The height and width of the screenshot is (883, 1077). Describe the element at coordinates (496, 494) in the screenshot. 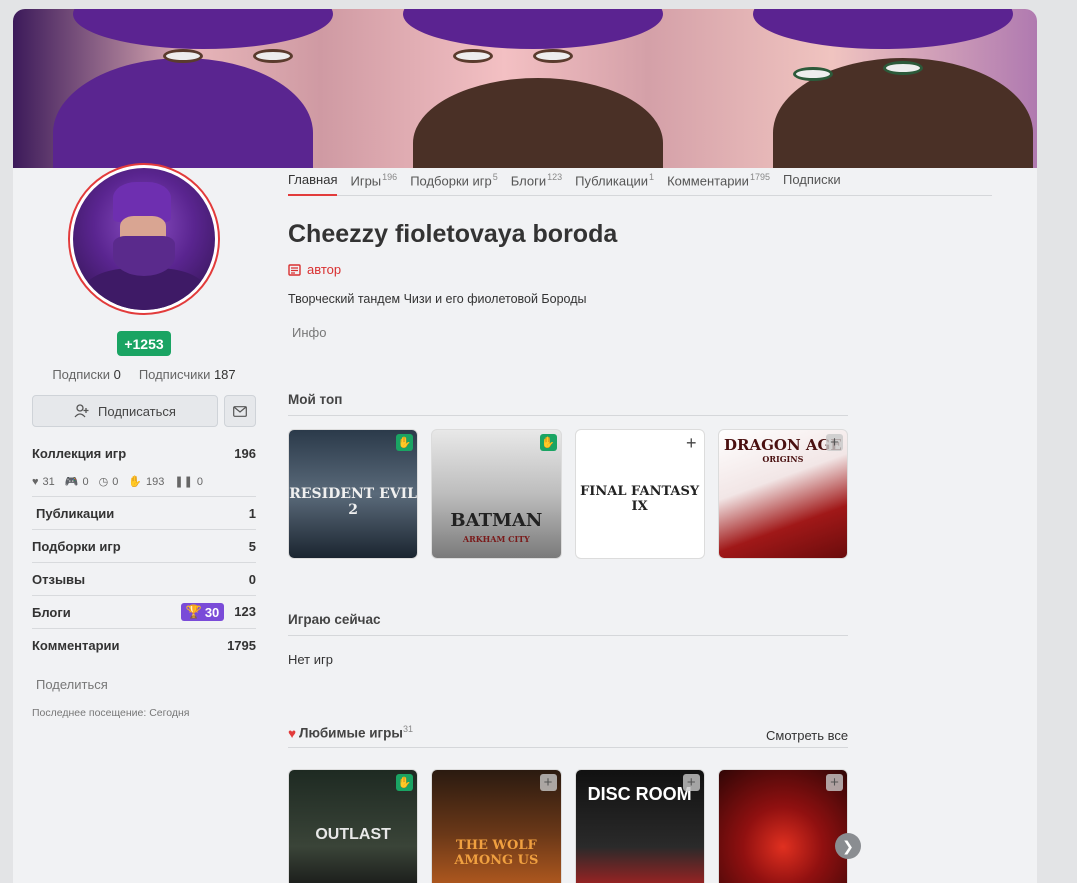

I see `game-tile: BATMAN ARKHAM CITY ✋` at that location.